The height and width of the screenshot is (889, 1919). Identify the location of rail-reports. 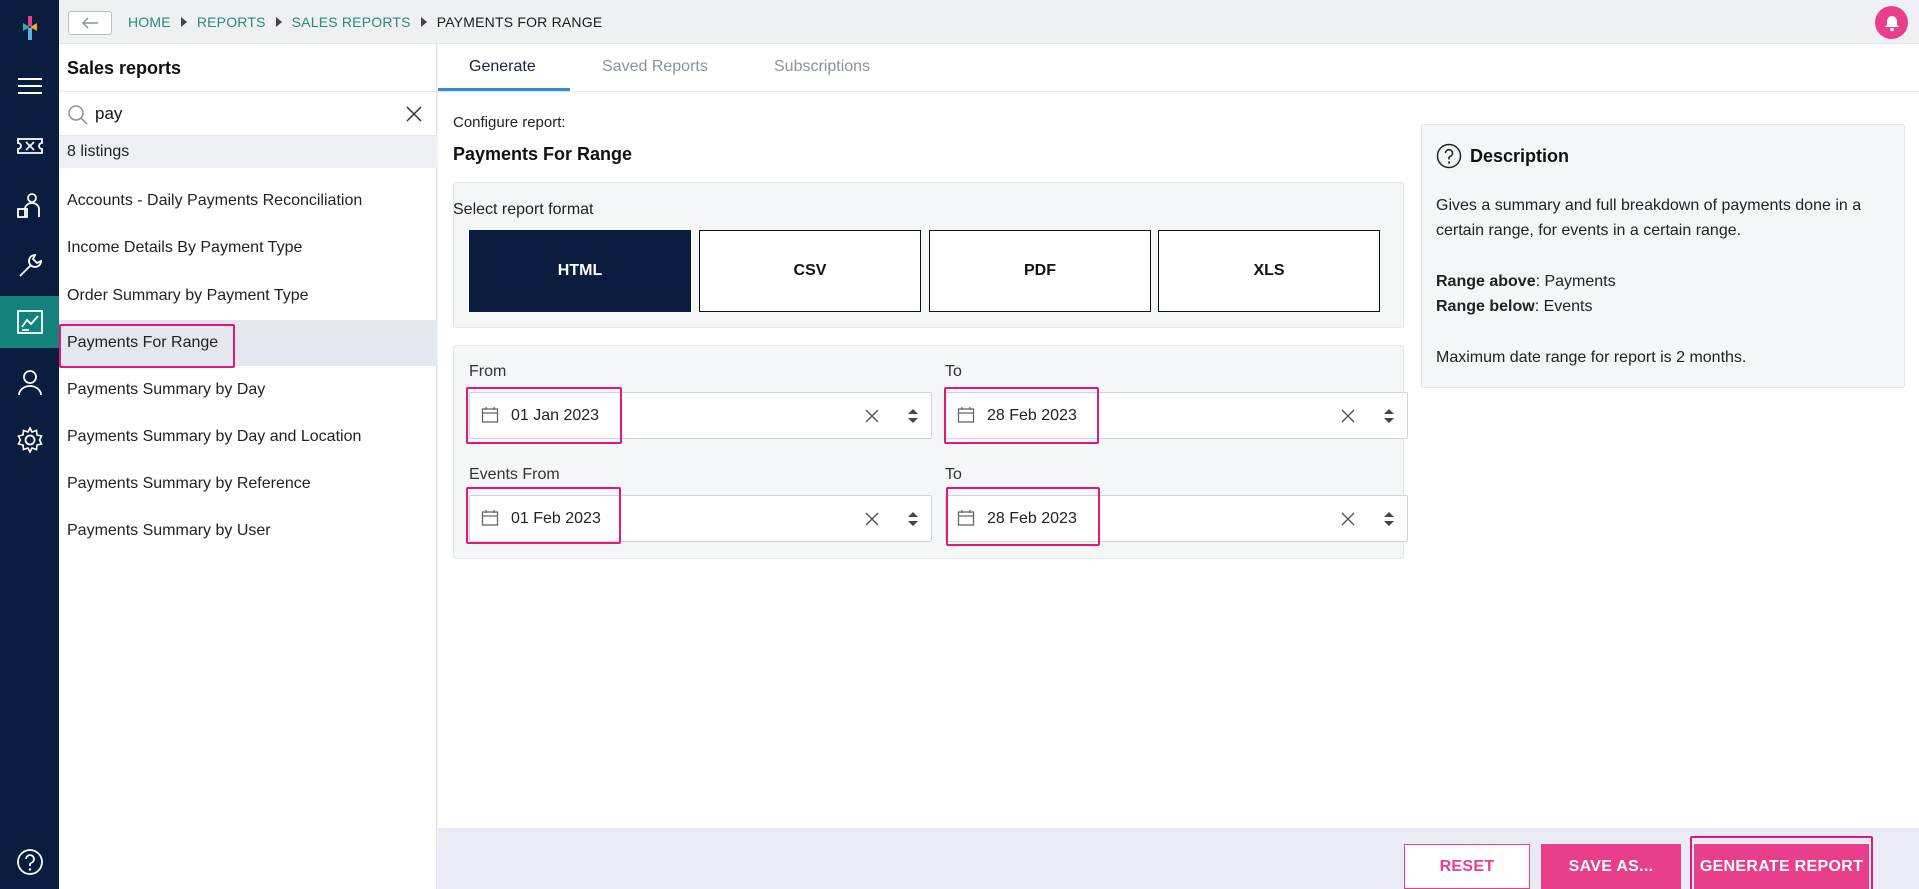
(29, 322).